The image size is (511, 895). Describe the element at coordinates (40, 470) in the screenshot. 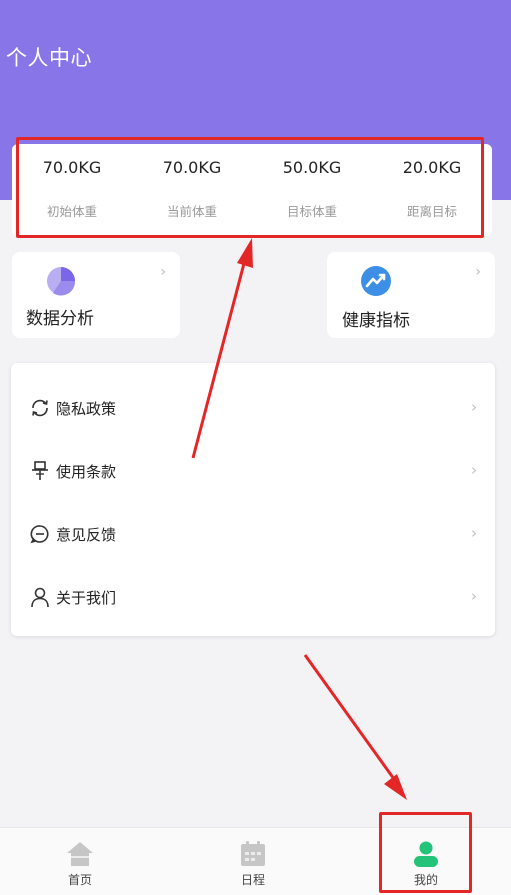

I see `pin-icon` at that location.